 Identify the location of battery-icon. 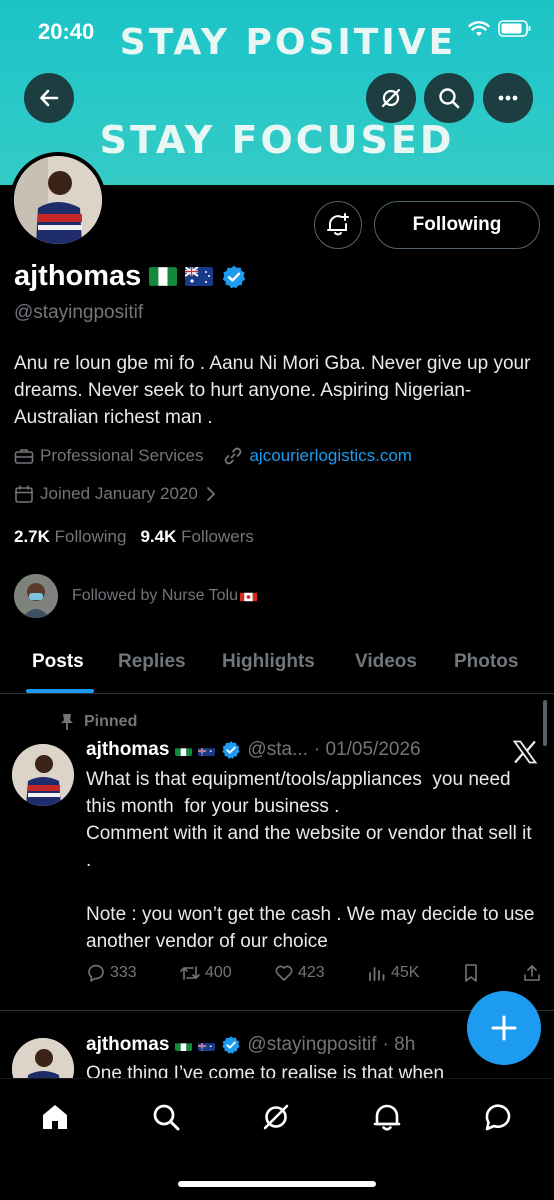
(514, 28).